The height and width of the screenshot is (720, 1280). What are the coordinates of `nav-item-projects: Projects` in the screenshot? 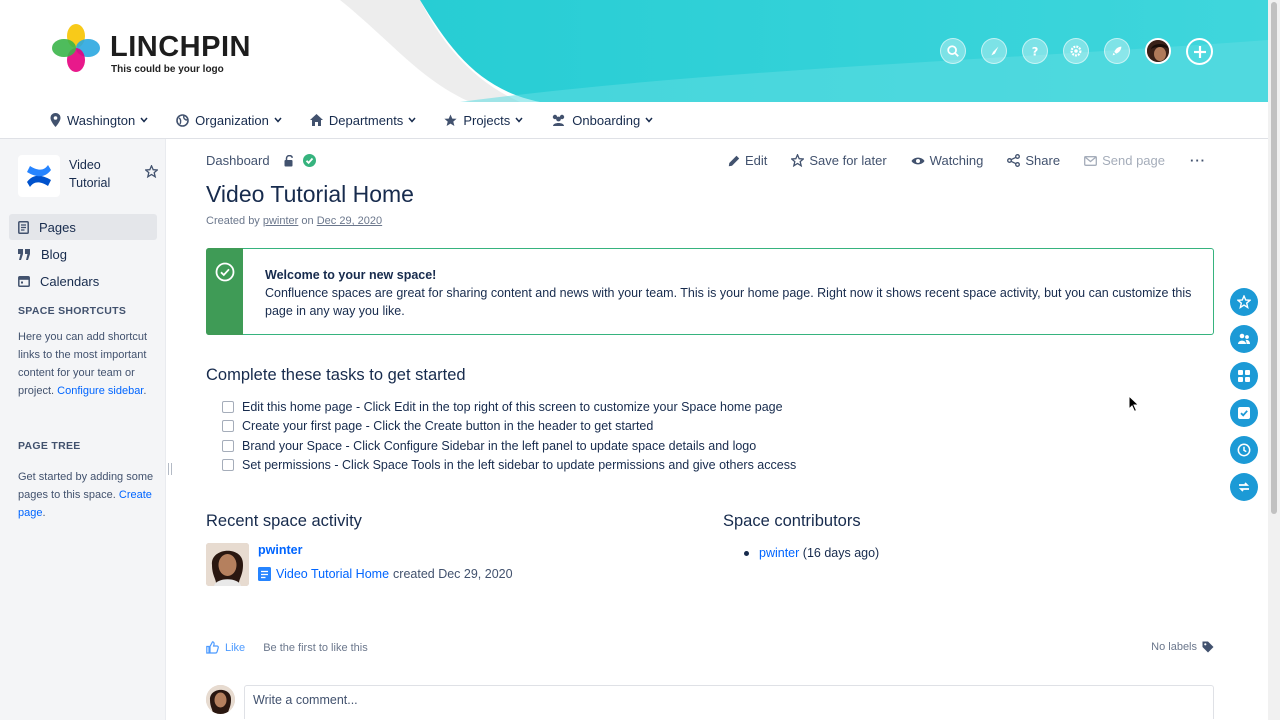 It's located at (483, 120).